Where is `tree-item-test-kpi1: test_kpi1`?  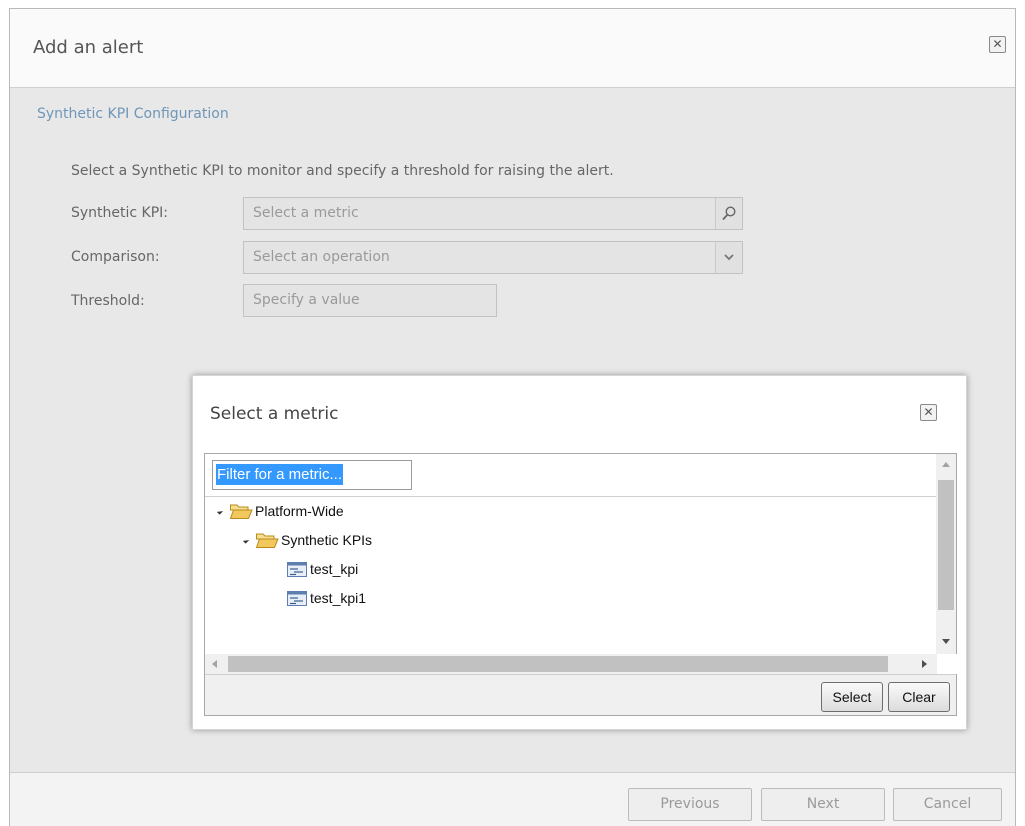 tree-item-test-kpi1: test_kpi1 is located at coordinates (326, 598).